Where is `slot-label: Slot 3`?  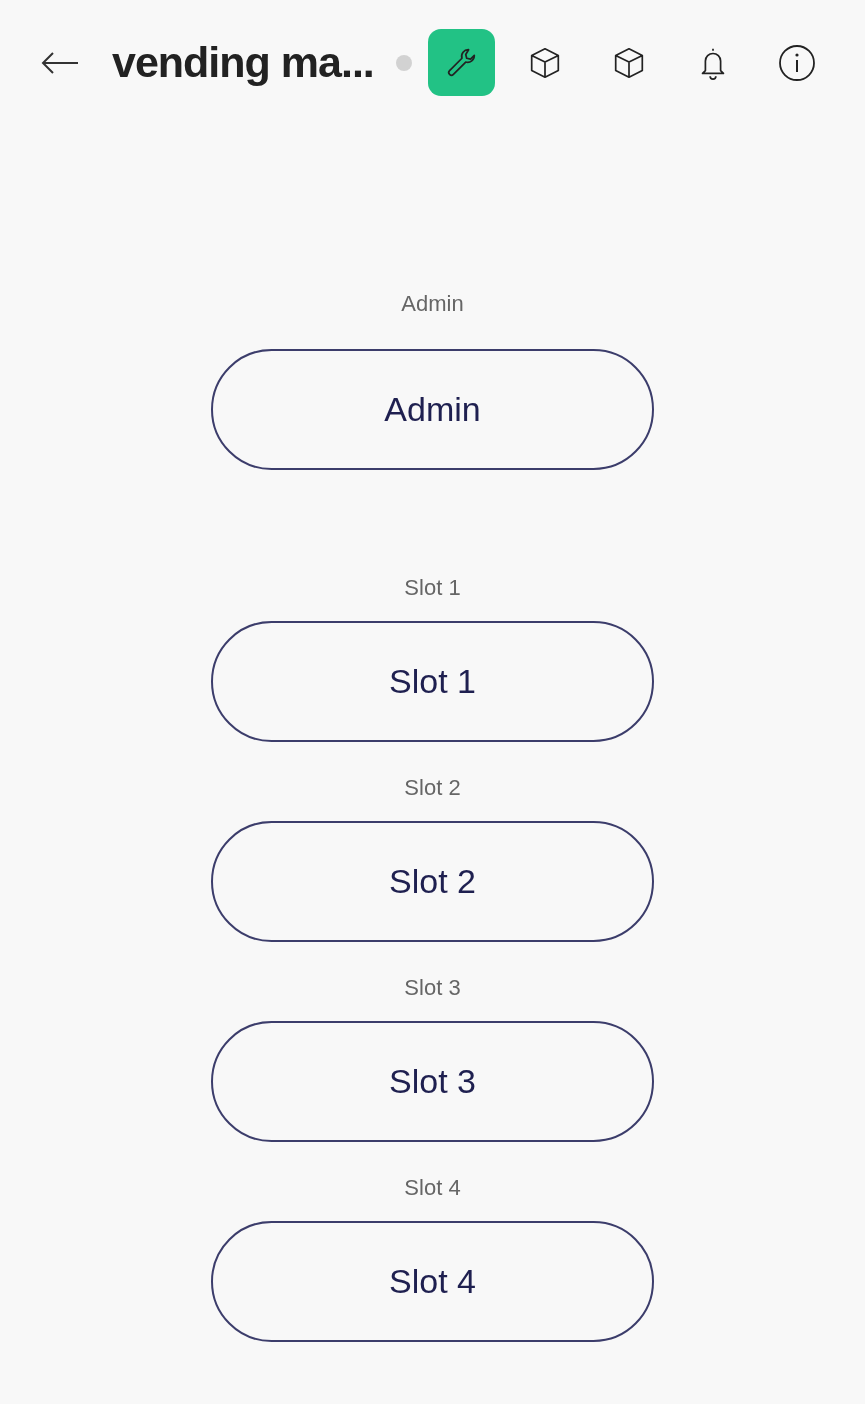
slot-label: Slot 3 is located at coordinates (432, 988).